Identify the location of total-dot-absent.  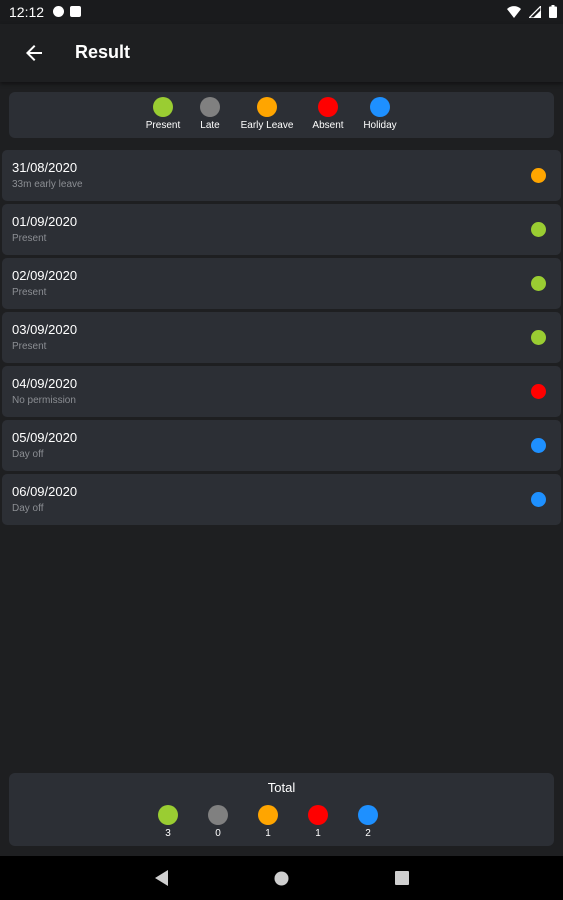
(318, 815).